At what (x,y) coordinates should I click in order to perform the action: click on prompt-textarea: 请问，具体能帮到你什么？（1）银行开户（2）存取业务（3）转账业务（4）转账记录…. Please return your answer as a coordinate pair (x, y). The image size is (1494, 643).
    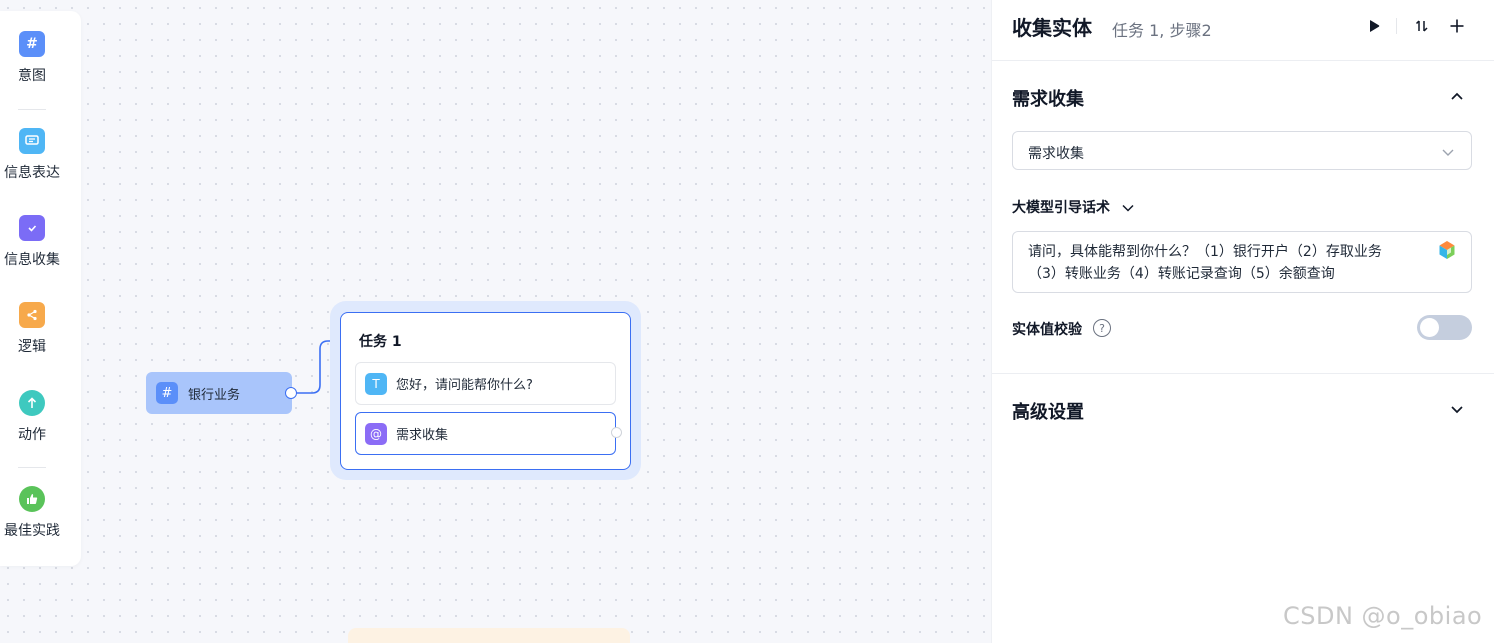
    Looking at the image, I should click on (1242, 262).